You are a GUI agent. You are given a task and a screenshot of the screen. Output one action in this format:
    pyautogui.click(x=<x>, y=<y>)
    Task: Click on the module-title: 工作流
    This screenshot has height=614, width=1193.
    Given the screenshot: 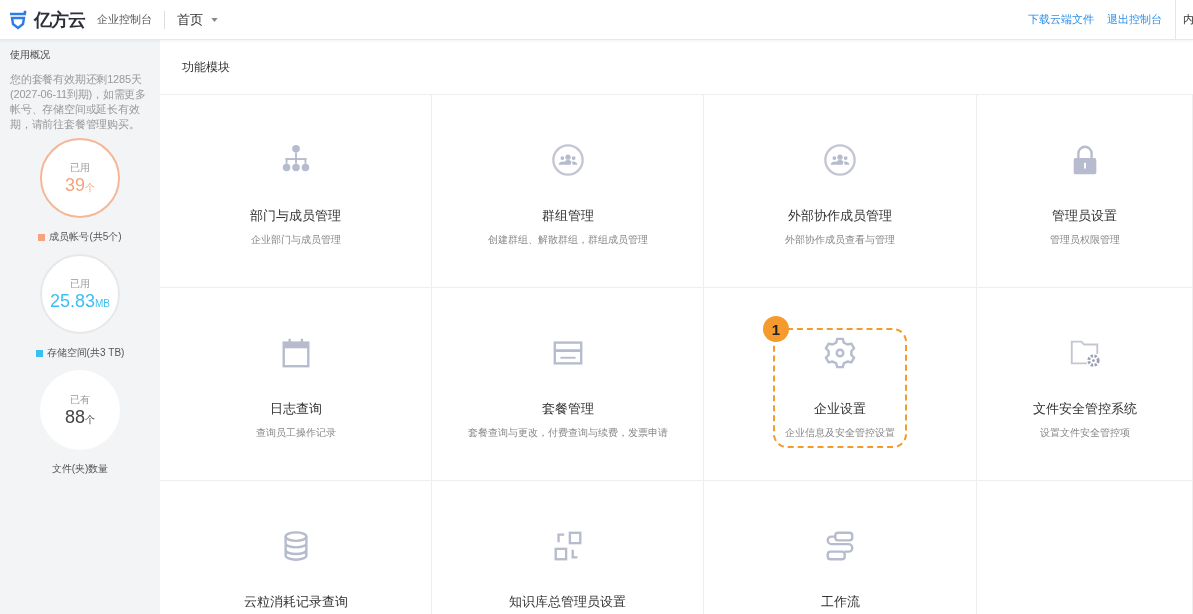 What is the action you would take?
    pyautogui.click(x=840, y=602)
    